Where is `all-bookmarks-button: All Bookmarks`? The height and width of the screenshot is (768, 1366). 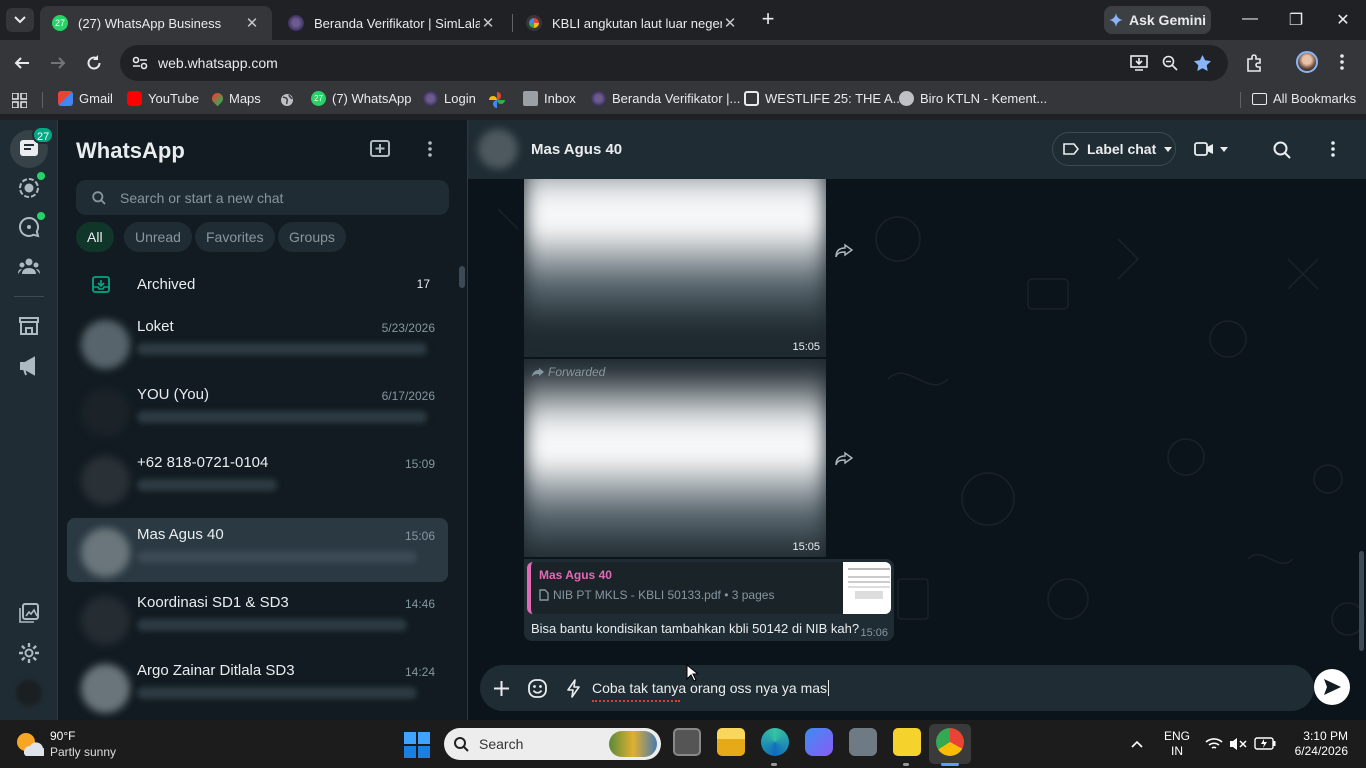 all-bookmarks-button: All Bookmarks is located at coordinates (1304, 98).